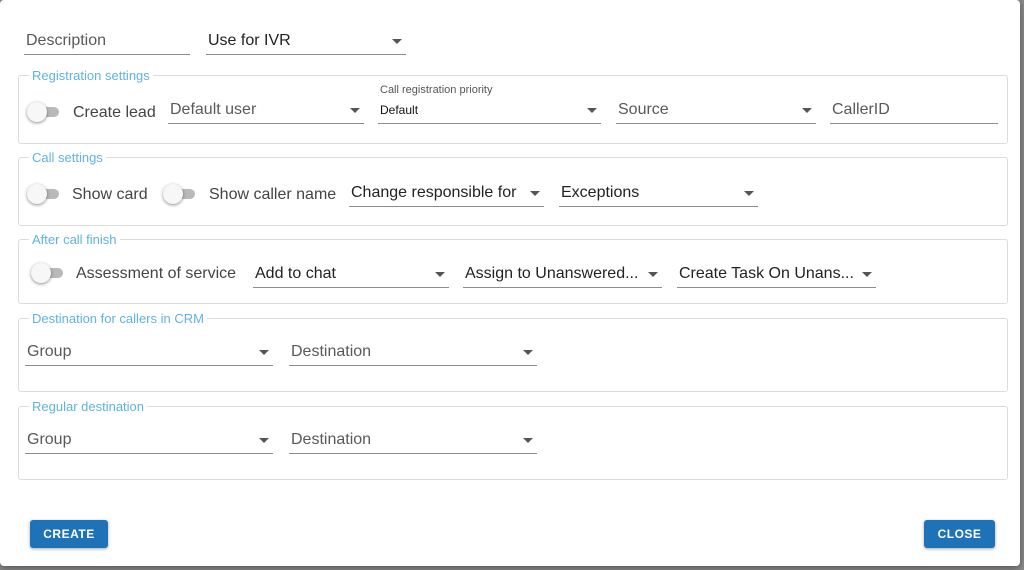 This screenshot has height=570, width=1024. I want to click on regular-destination-select: Destination, so click(413, 440).